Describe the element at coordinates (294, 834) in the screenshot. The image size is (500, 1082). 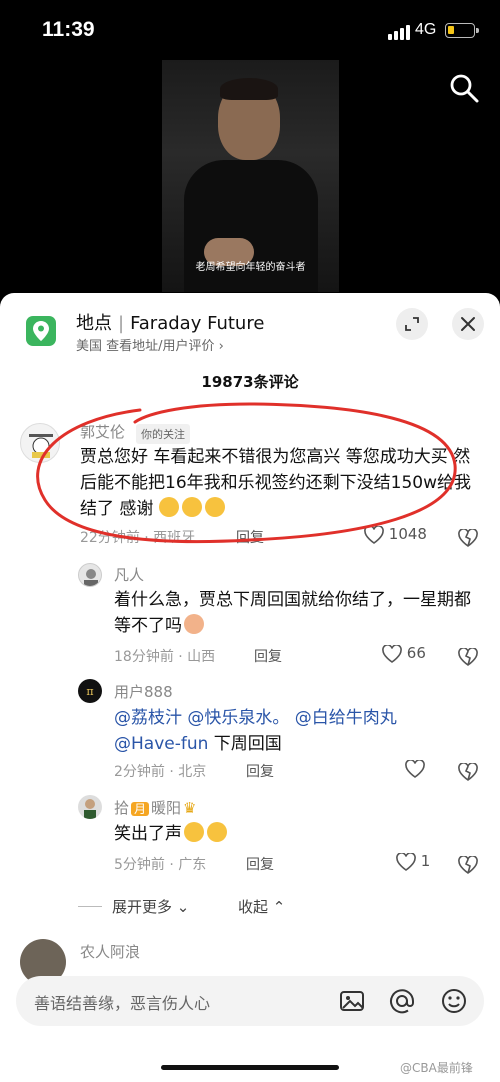
I see `comment-text: 笑出了声` at that location.